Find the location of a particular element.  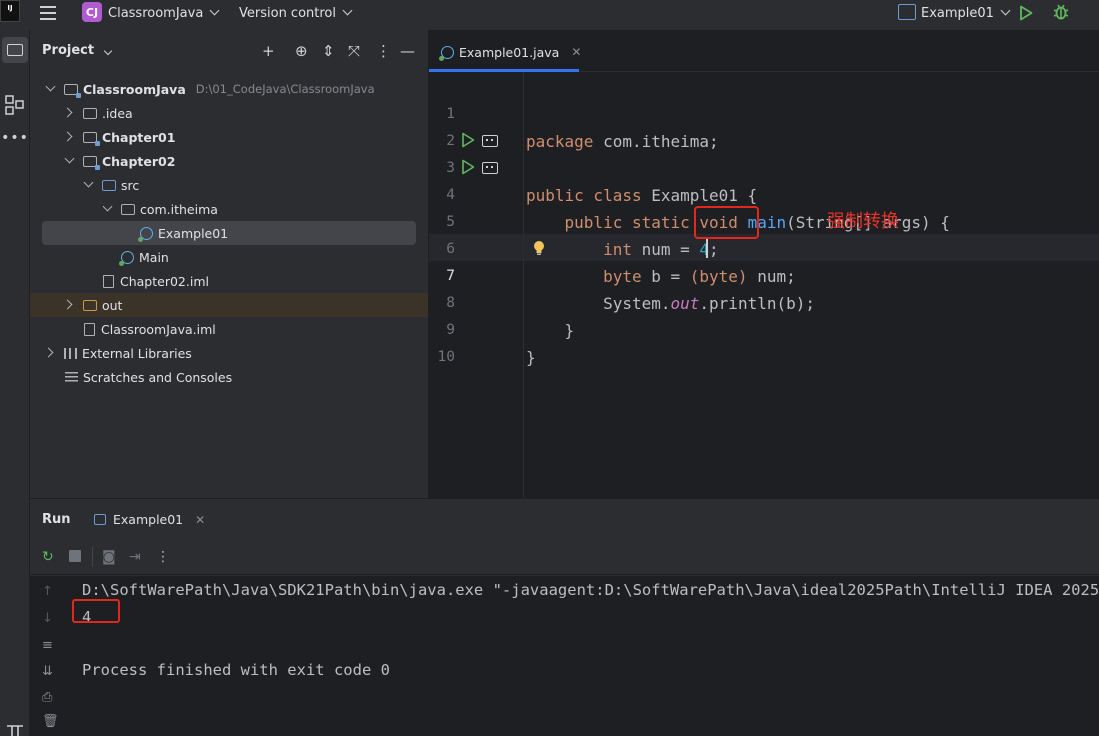

tree-item-main: Main is located at coordinates (229, 257).